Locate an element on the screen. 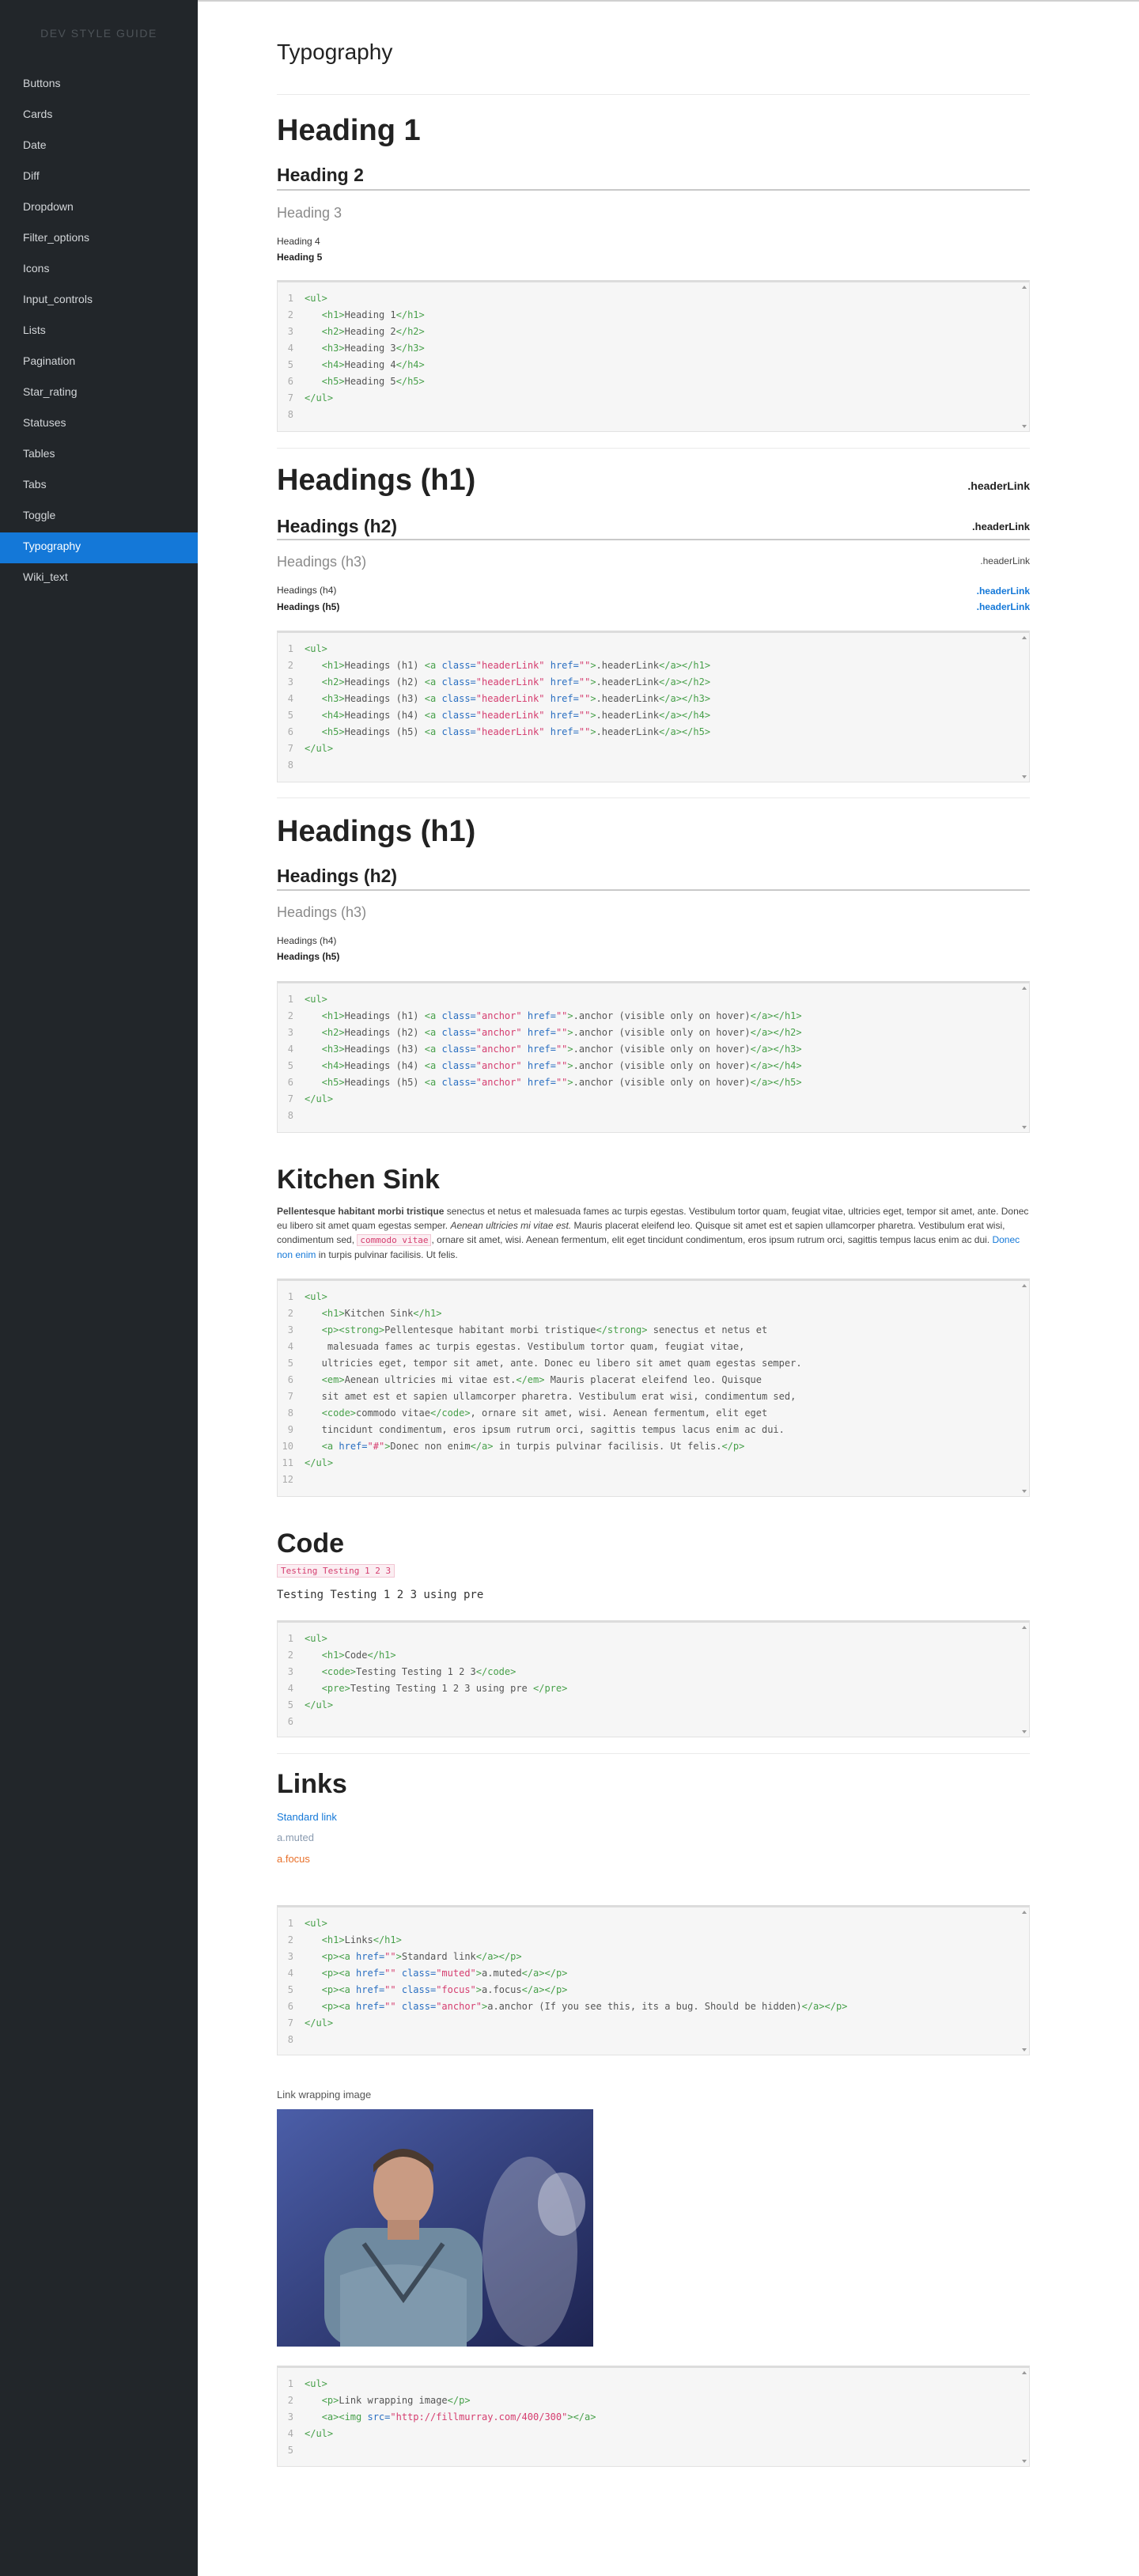 This screenshot has height=2576, width=1139. sidebar-item-lists: Lists is located at coordinates (99, 331).